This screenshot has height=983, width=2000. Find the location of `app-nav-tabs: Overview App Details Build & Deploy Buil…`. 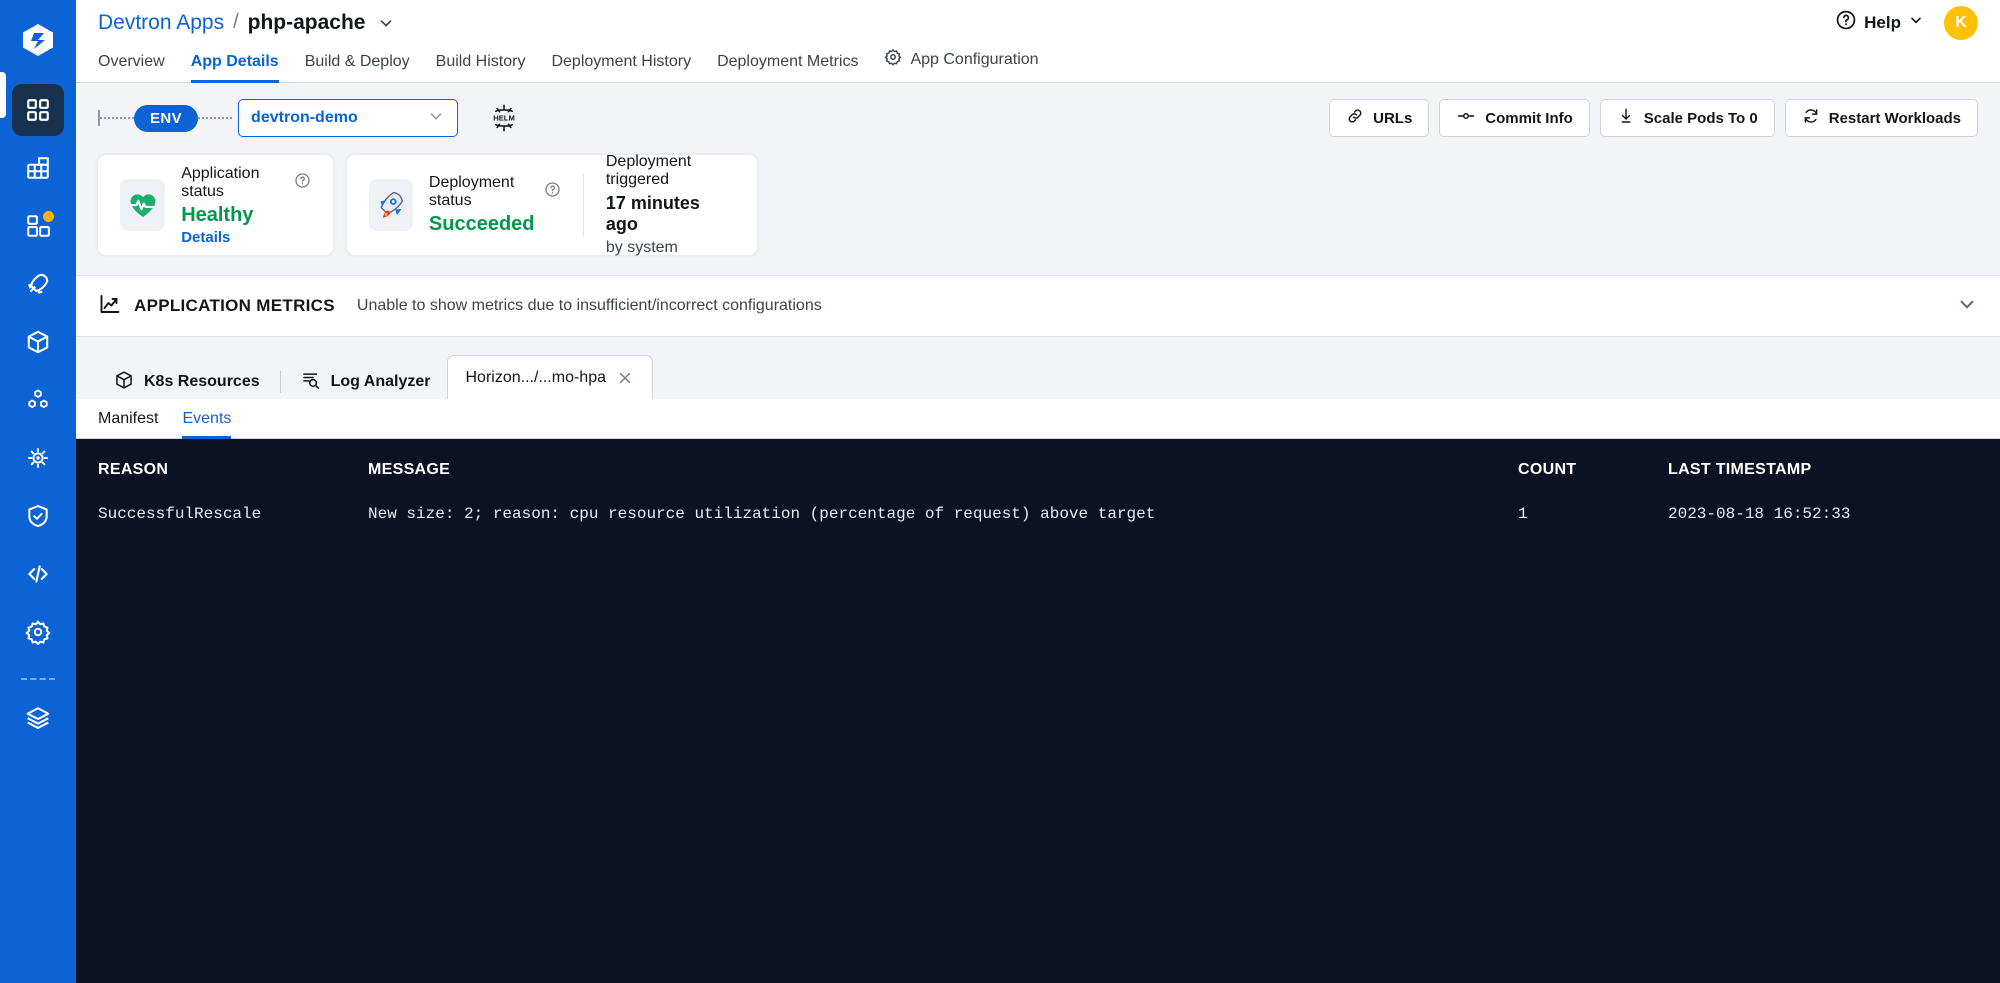

app-nav-tabs: Overview App Details Build & Deploy Buil… is located at coordinates (1038, 64).